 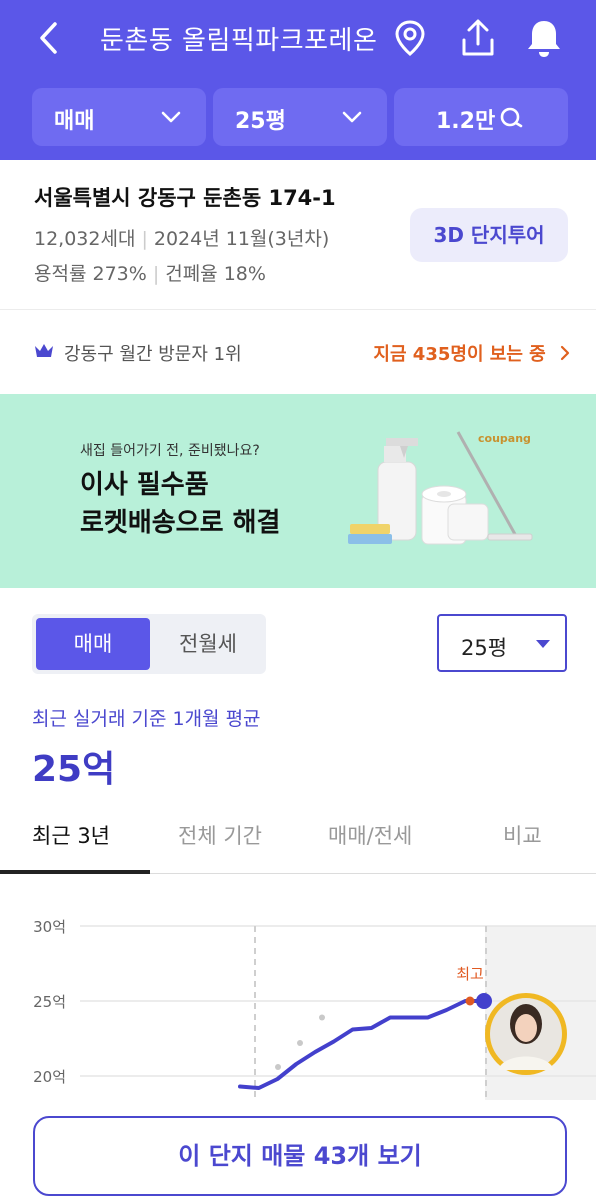 I want to click on y-tick-label: 25억, so click(x=49, y=1002).